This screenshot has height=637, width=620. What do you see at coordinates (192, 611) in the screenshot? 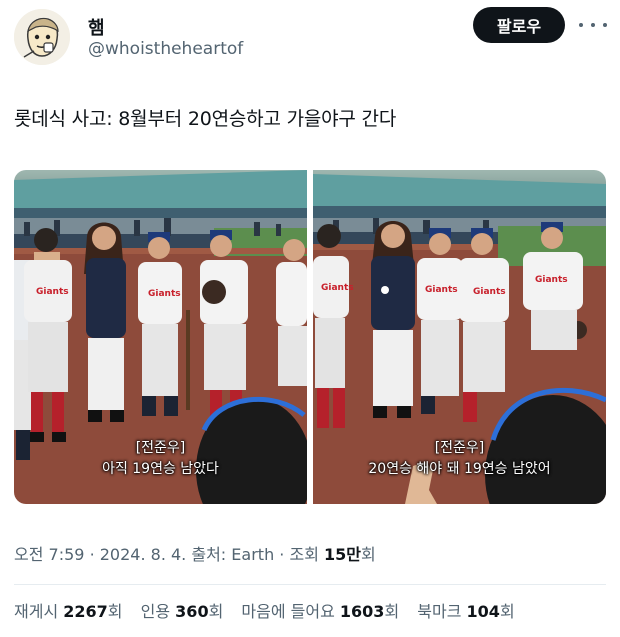
I see `quotes-count: 360` at bounding box center [192, 611].